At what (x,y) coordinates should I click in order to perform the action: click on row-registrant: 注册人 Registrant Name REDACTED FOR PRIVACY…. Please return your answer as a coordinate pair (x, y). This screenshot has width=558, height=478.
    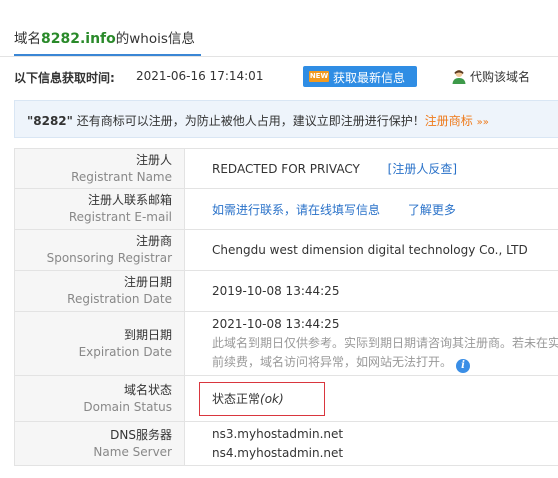
    Looking at the image, I should click on (286, 168).